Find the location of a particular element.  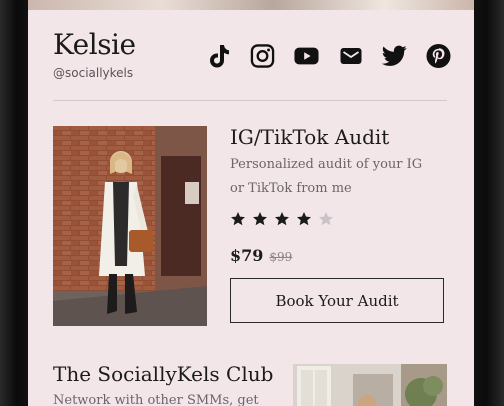

twitter-link is located at coordinates (394, 56).